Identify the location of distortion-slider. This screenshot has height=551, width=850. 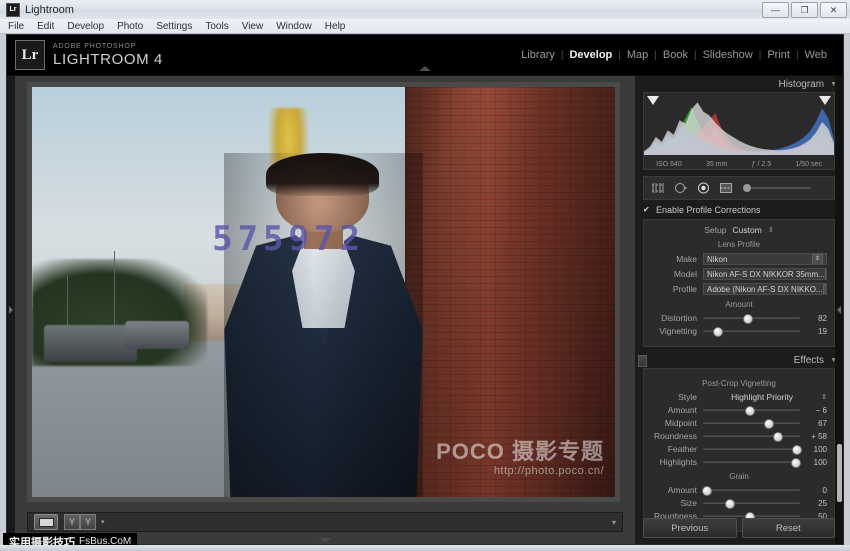
(751, 318).